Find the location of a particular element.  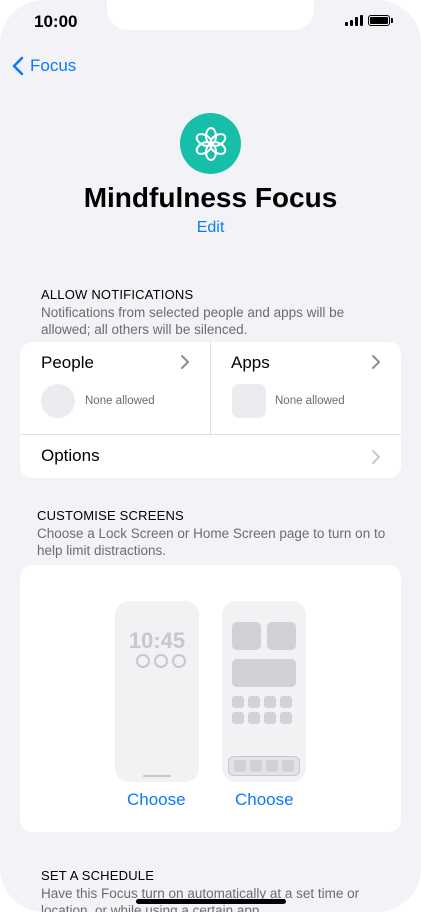

apps-label: Apps is located at coordinates (250, 362).